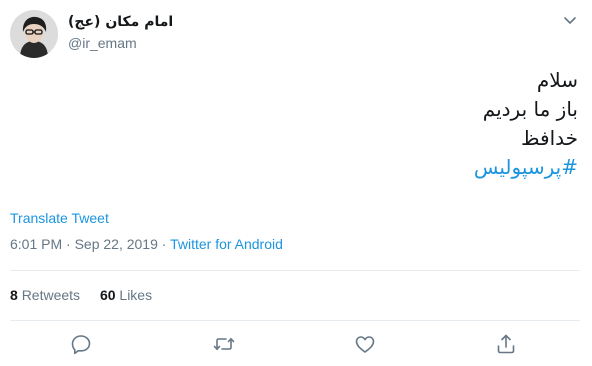 The width and height of the screenshot is (592, 366). What do you see at coordinates (59, 218) in the screenshot?
I see `translate-tweet-link: Translate Tweet` at bounding box center [59, 218].